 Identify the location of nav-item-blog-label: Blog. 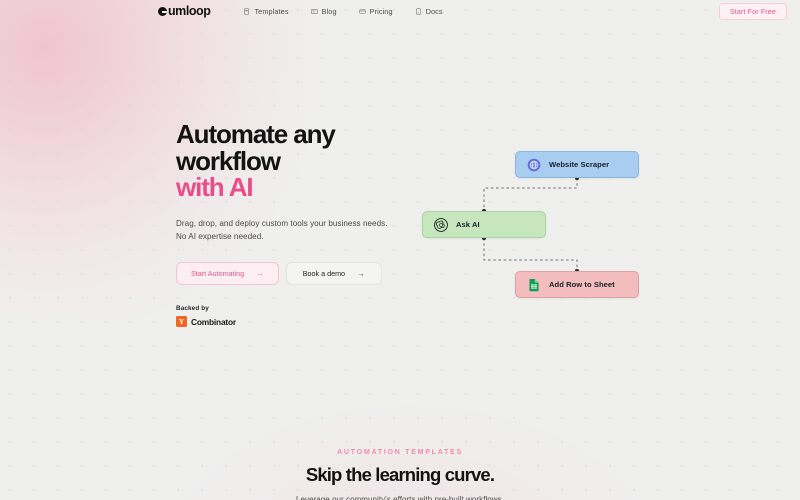
(329, 11).